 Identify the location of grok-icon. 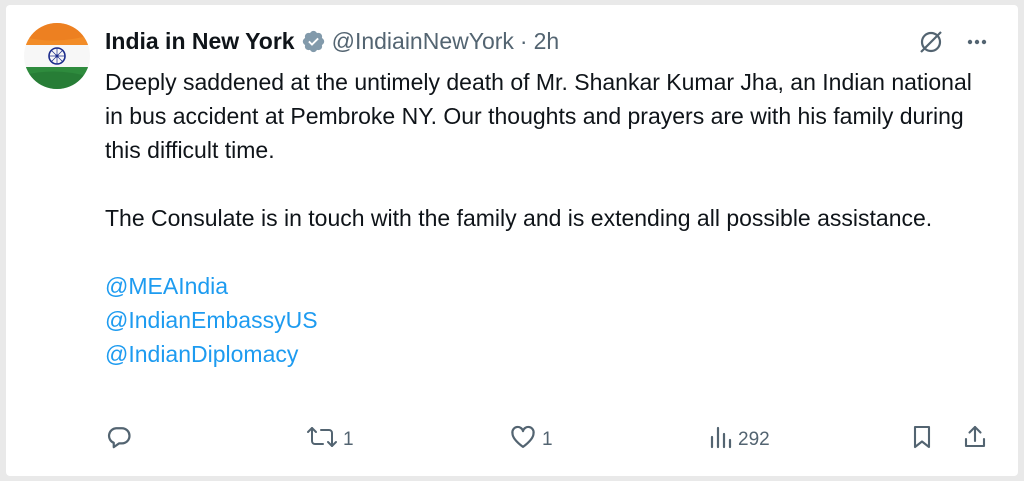
(931, 42).